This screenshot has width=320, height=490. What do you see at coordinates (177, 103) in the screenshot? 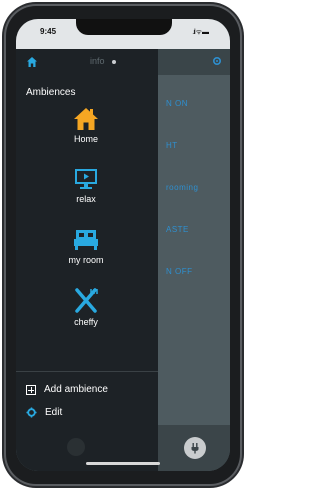
I see `background-item: N ON` at bounding box center [177, 103].